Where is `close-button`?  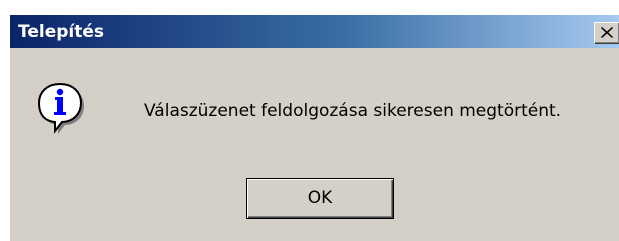 close-button is located at coordinates (606, 33).